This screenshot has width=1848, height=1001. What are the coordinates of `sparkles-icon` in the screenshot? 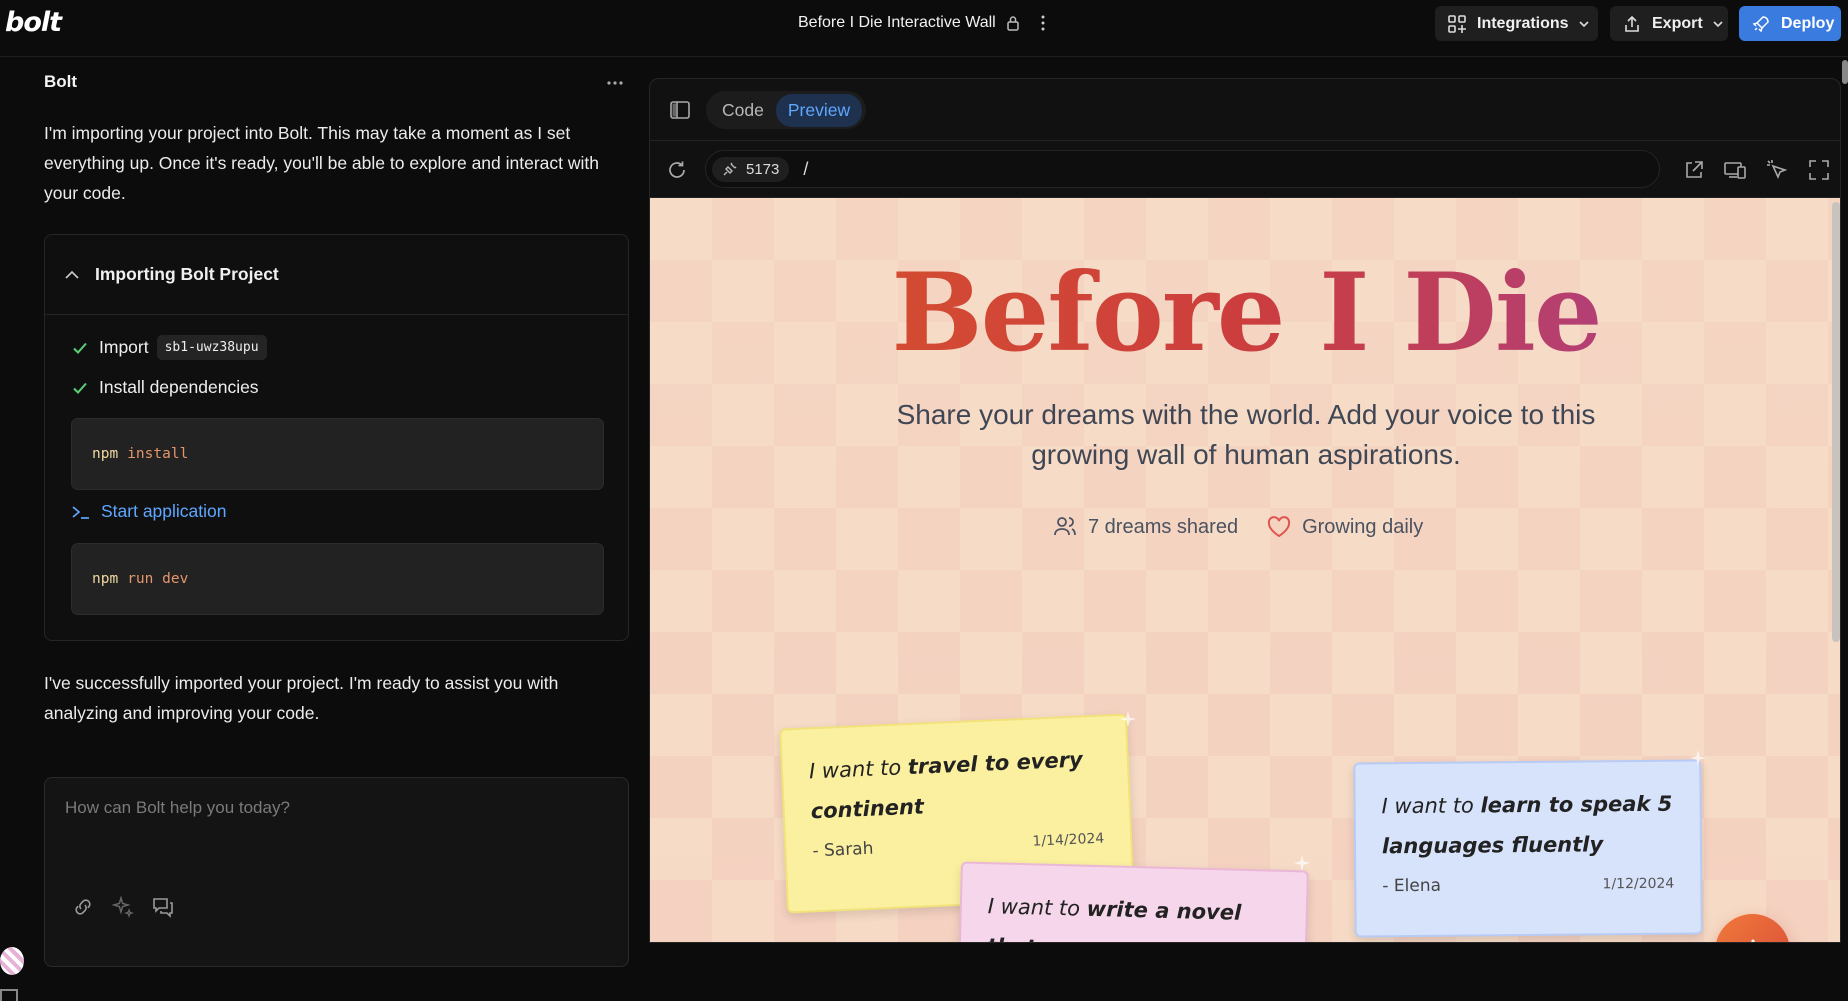 It's located at (123, 907).